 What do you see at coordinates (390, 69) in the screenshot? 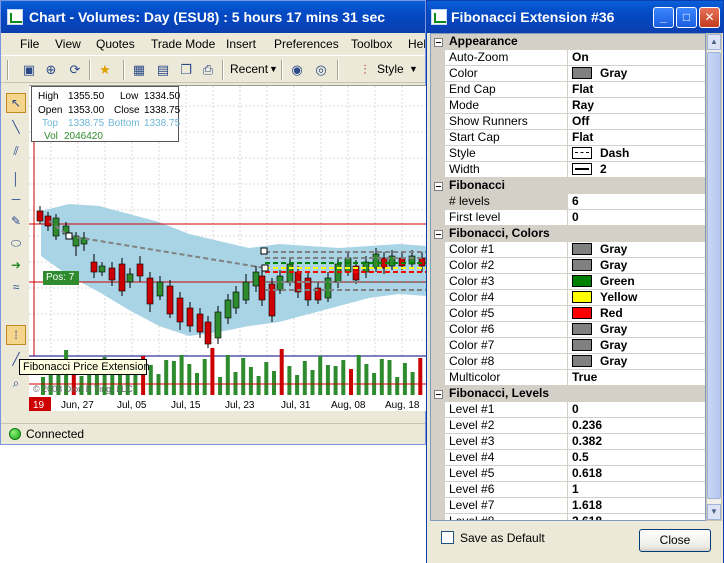
I see `style-dropdown: Style` at bounding box center [390, 69].